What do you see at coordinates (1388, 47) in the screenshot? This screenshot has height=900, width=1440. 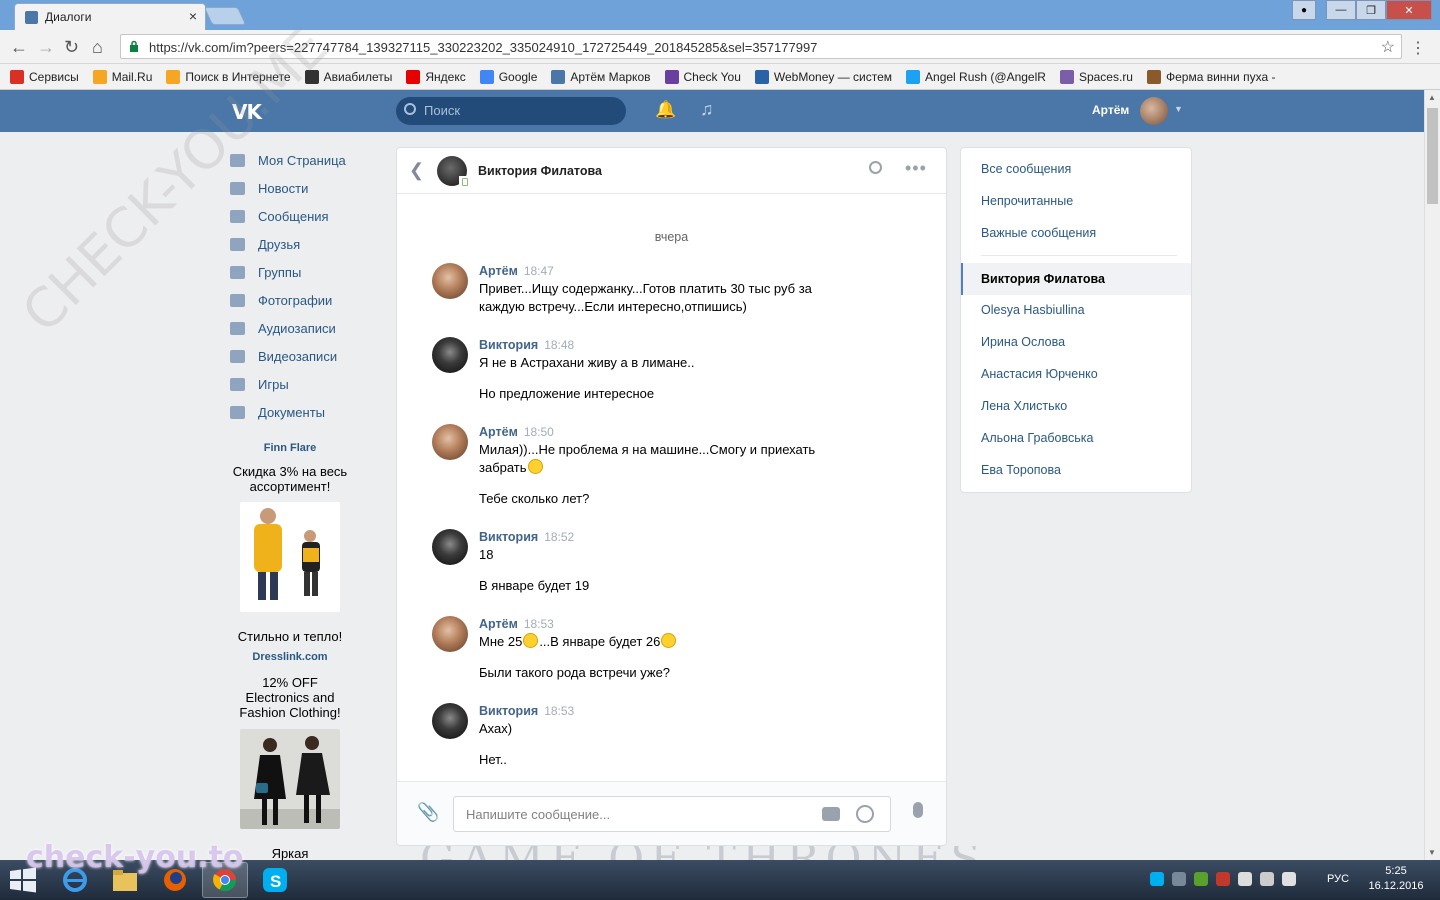 I see `bookmark-star-icon: ☆` at bounding box center [1388, 47].